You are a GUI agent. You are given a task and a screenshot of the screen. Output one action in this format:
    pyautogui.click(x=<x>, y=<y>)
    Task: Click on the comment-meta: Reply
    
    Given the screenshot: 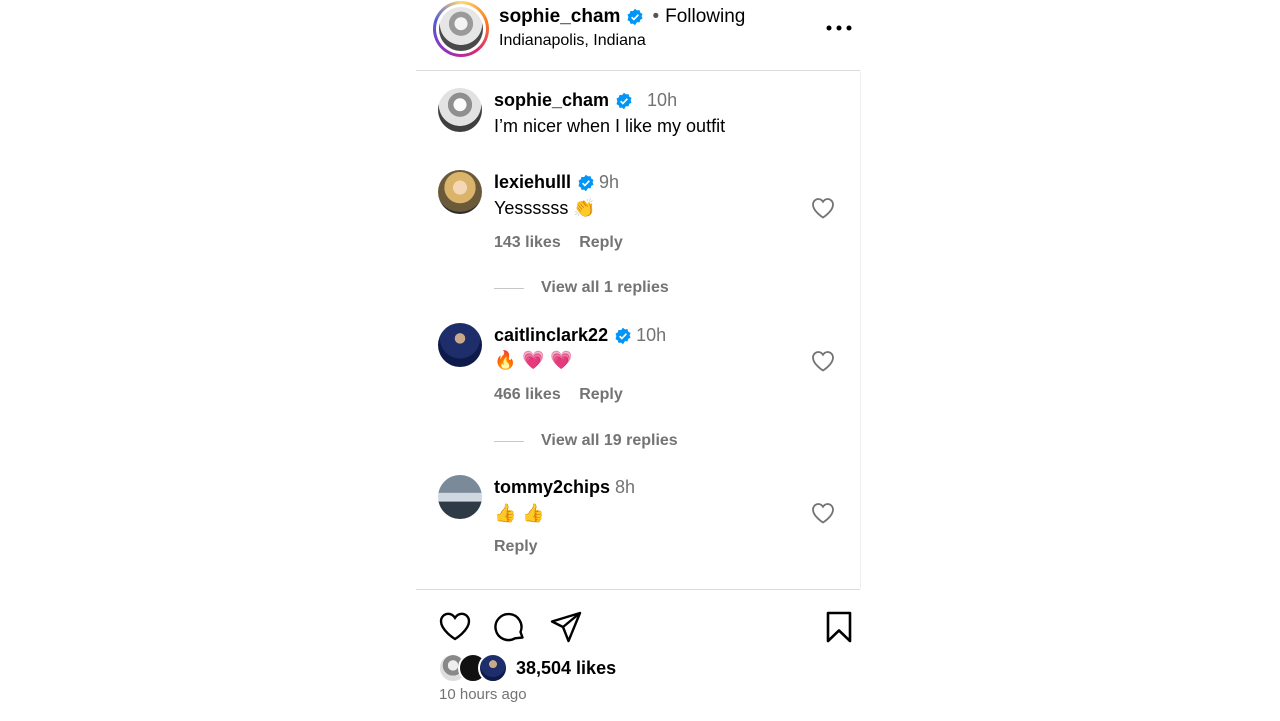 What is the action you would take?
    pyautogui.click(x=523, y=547)
    